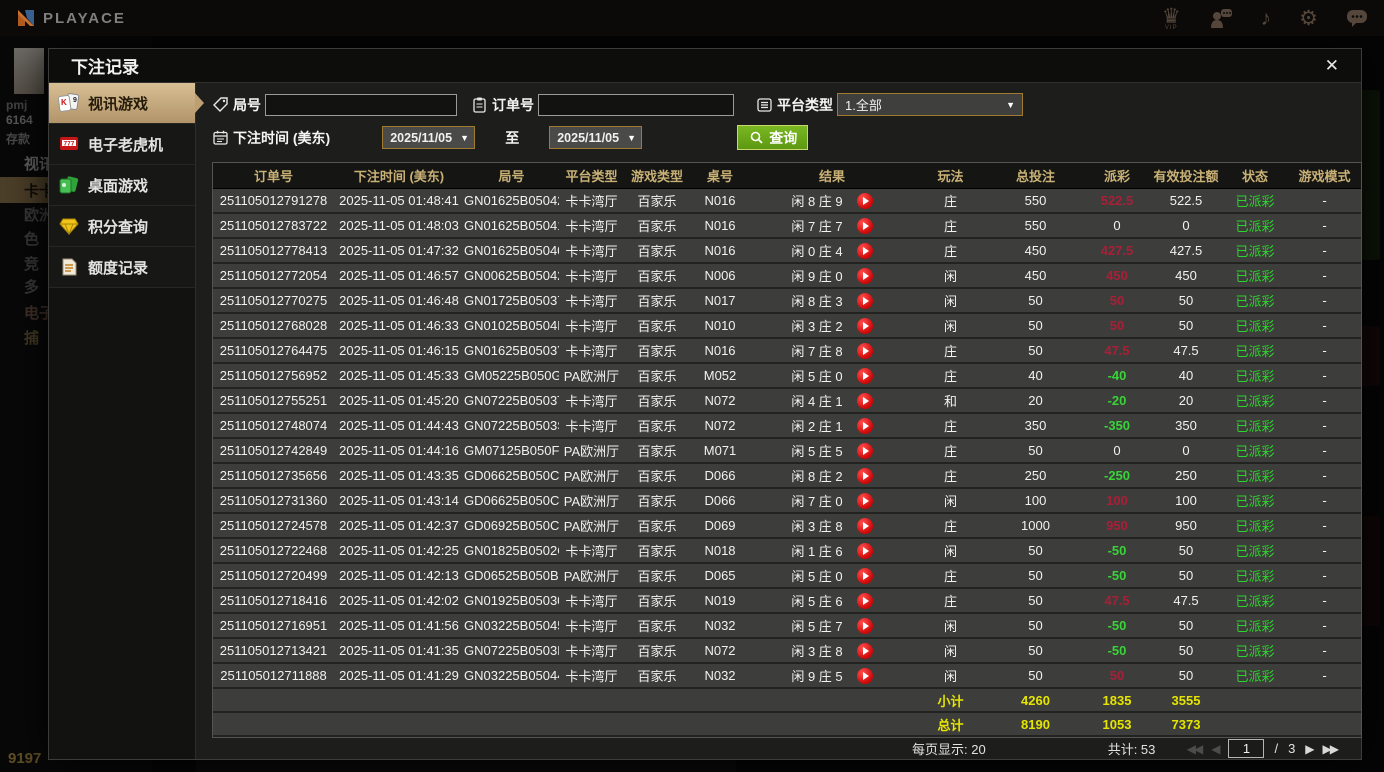  What do you see at coordinates (361, 104) in the screenshot?
I see `round-number-input` at bounding box center [361, 104].